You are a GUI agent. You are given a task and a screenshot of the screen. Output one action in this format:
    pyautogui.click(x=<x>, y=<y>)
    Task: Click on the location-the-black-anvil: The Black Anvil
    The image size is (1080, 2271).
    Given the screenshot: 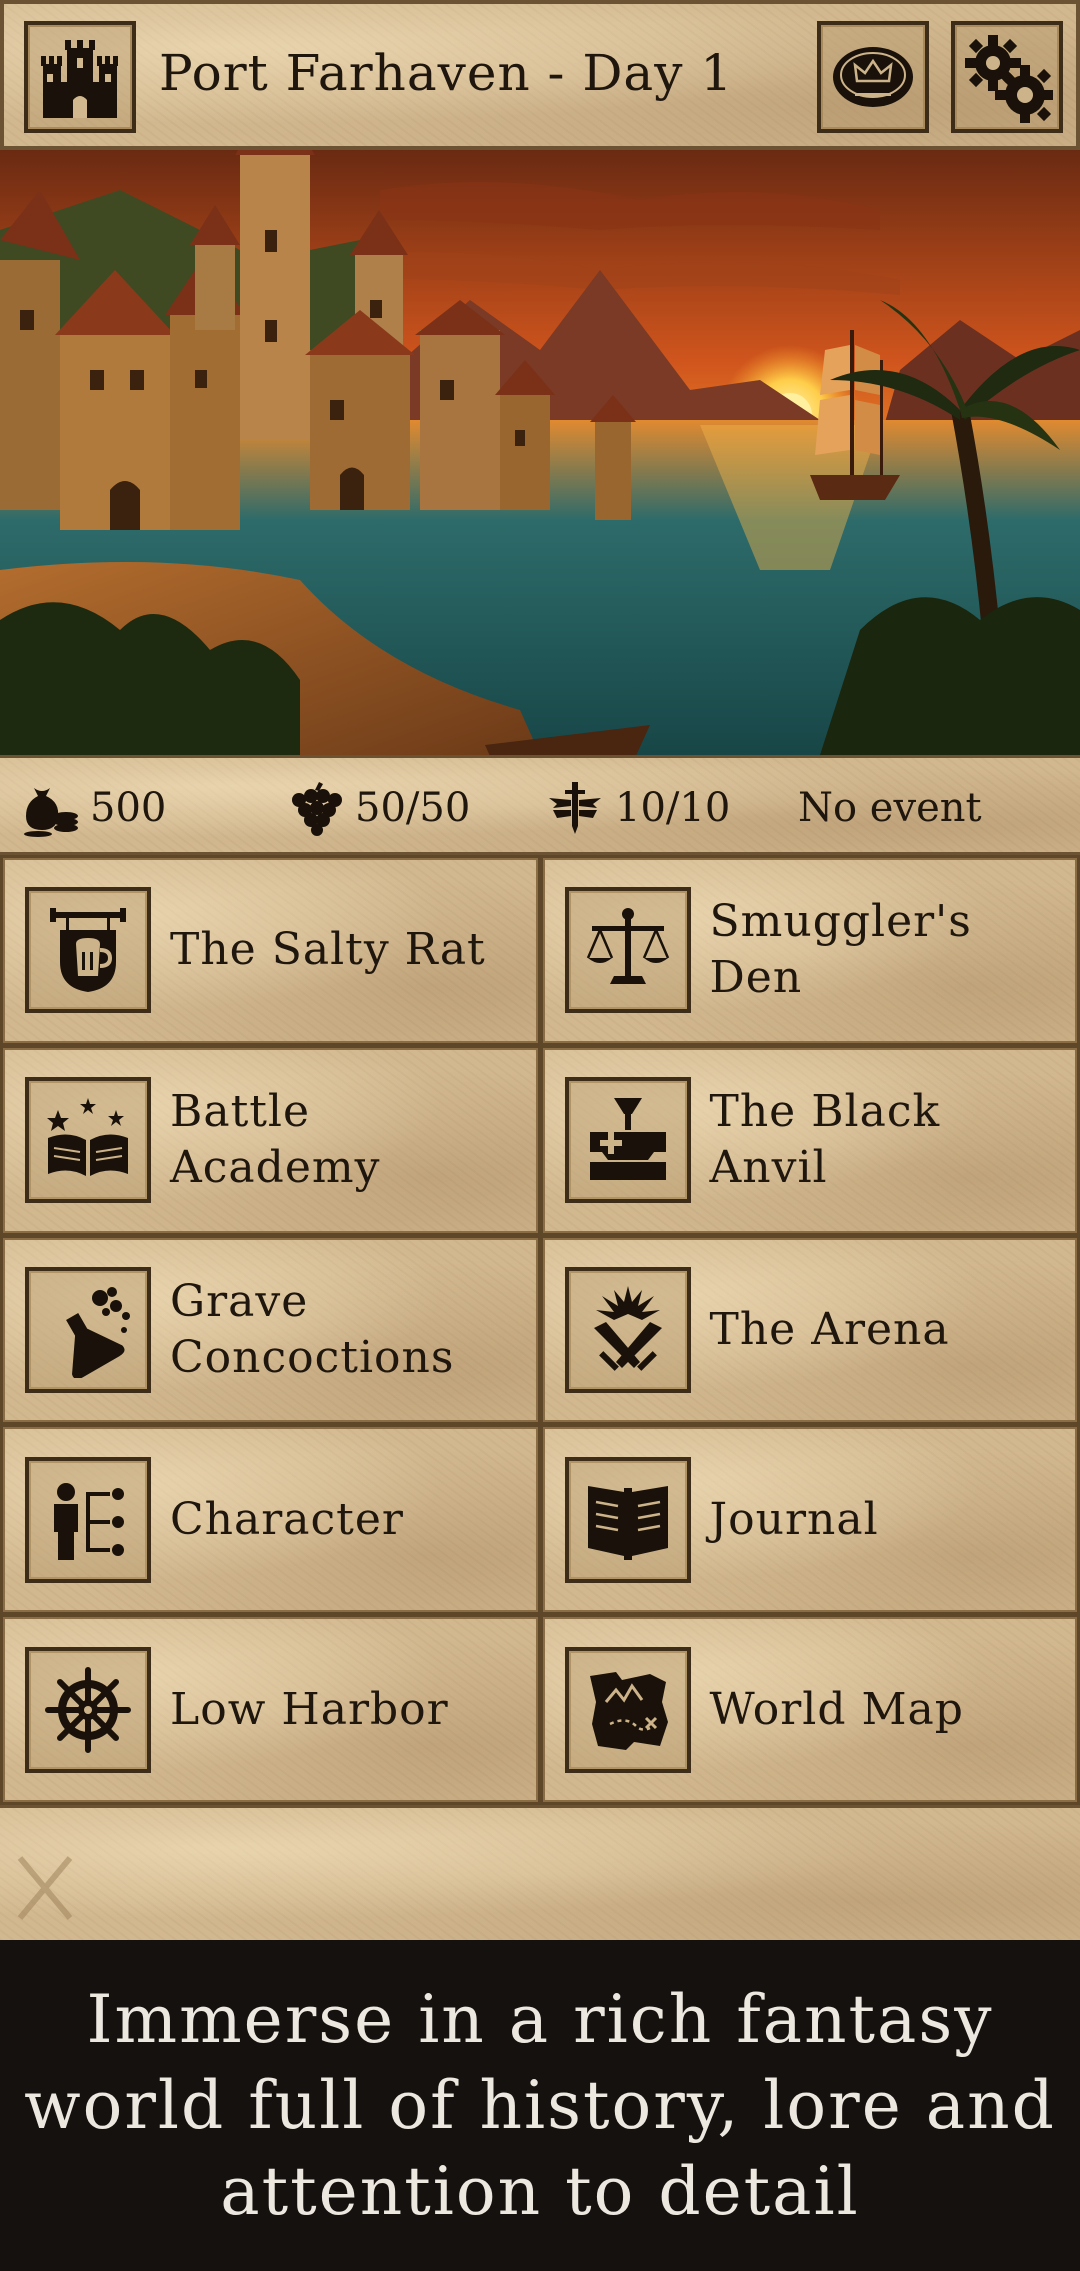 What is the action you would take?
    pyautogui.click(x=809, y=1140)
    